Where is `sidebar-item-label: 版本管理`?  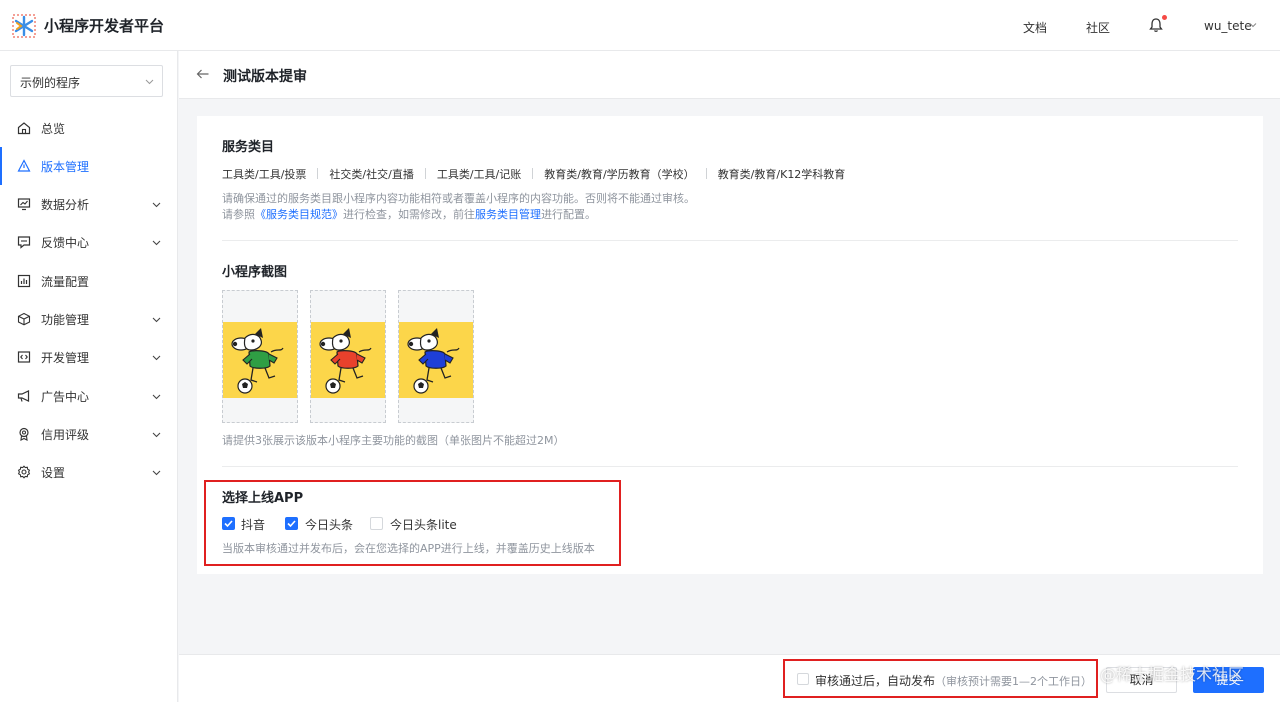
sidebar-item-label: 版本管理 is located at coordinates (65, 167).